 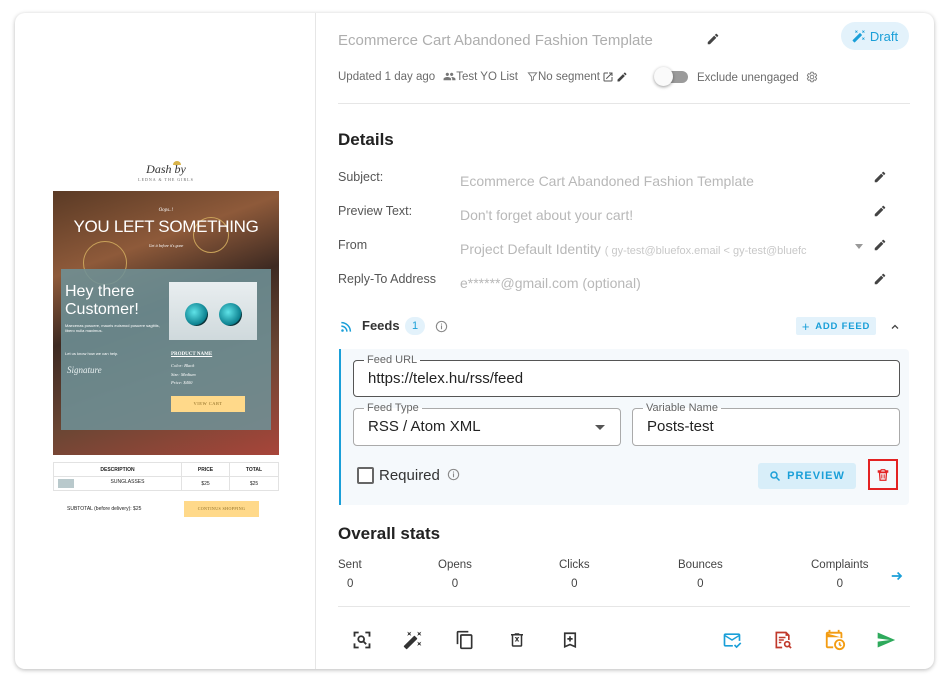 I want to click on segment-link: No segment, so click(x=563, y=77).